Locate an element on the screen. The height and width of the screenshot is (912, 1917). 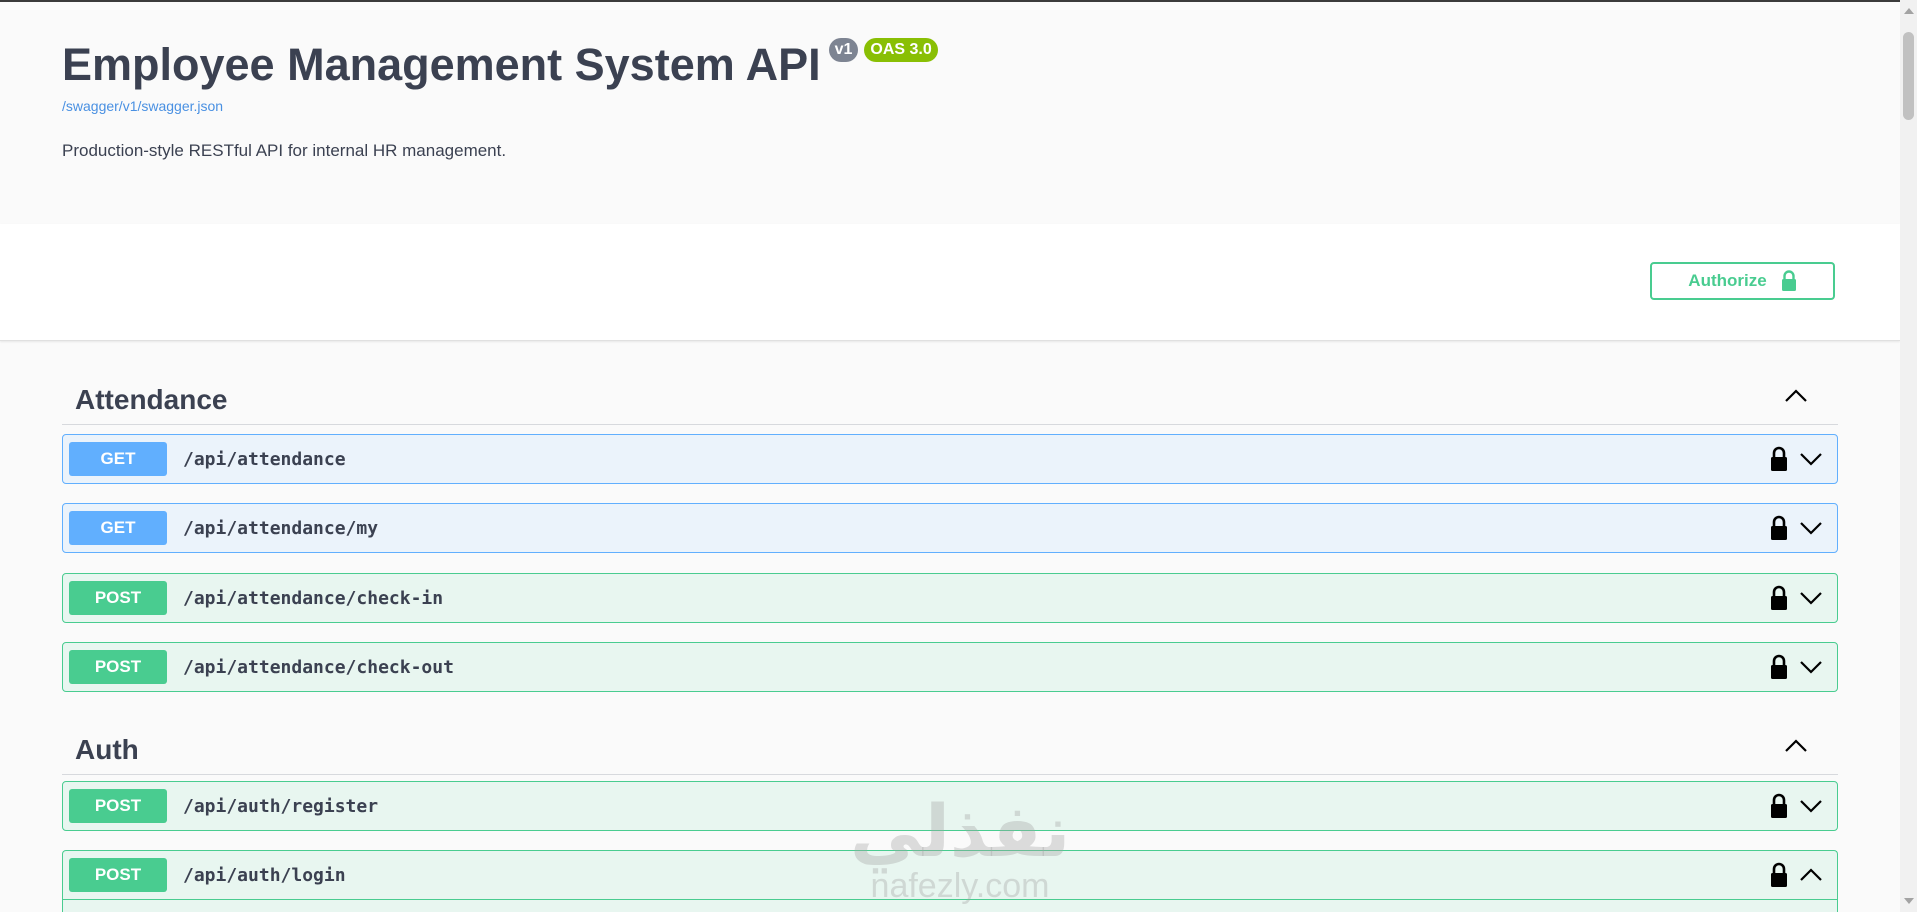
authorize-button: Authorize is located at coordinates (1742, 281).